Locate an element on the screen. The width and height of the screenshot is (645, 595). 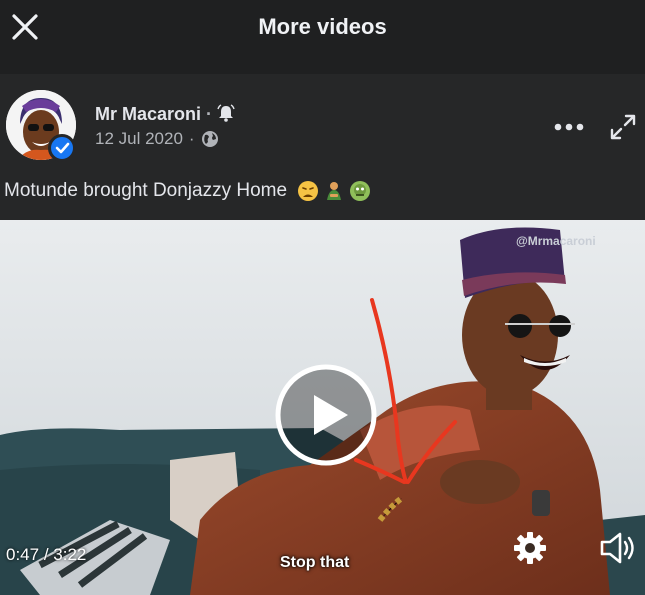
post-caption: Motunde brought Donjazzy Home is located at coordinates (187, 191).